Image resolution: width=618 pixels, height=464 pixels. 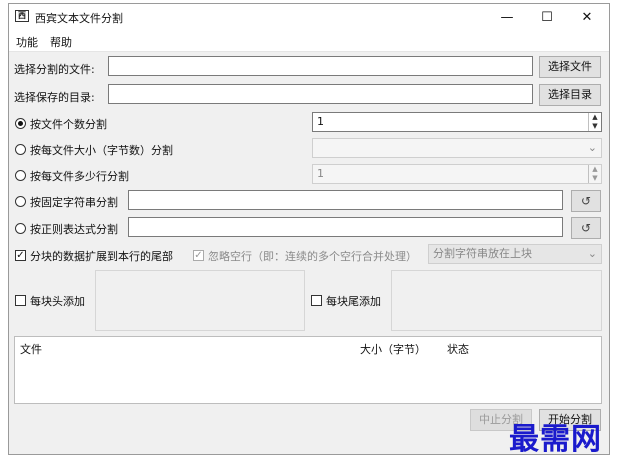 What do you see at coordinates (570, 95) in the screenshot?
I see `choose-dir-button: 选择目录` at bounding box center [570, 95].